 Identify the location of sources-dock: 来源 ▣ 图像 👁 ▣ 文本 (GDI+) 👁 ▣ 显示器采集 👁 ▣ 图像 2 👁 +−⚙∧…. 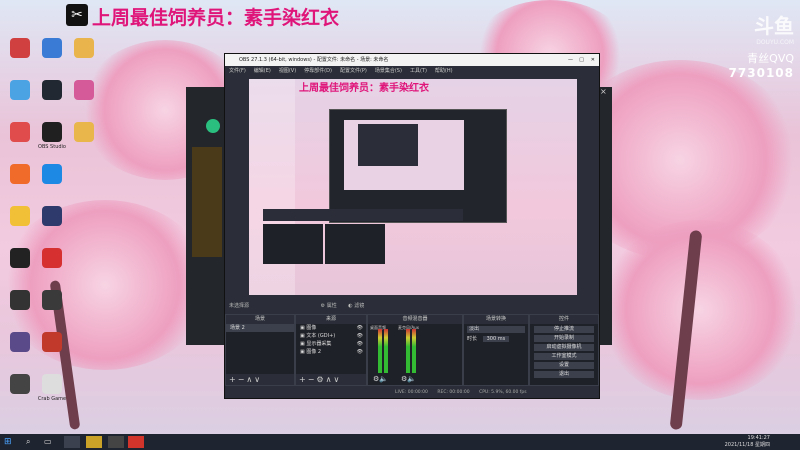
(331, 350).